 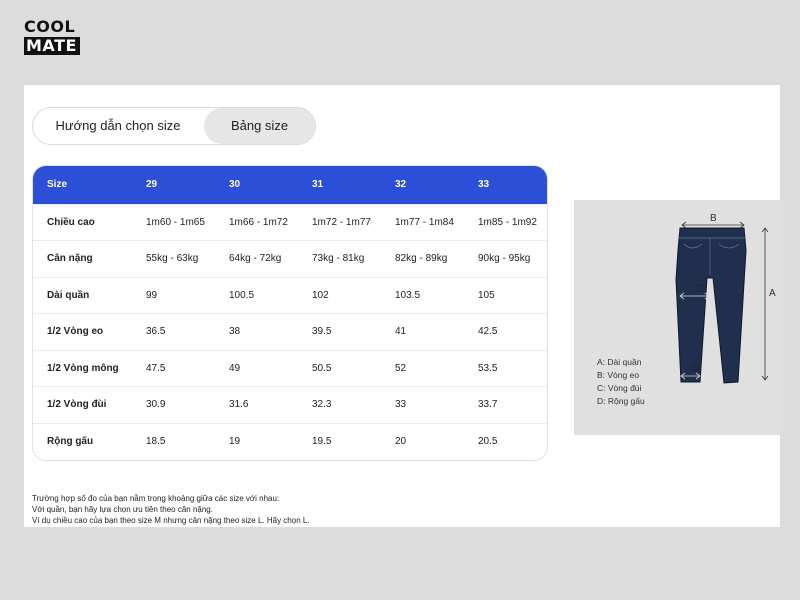 I want to click on table-cell: 103.5, so click(x=408, y=295).